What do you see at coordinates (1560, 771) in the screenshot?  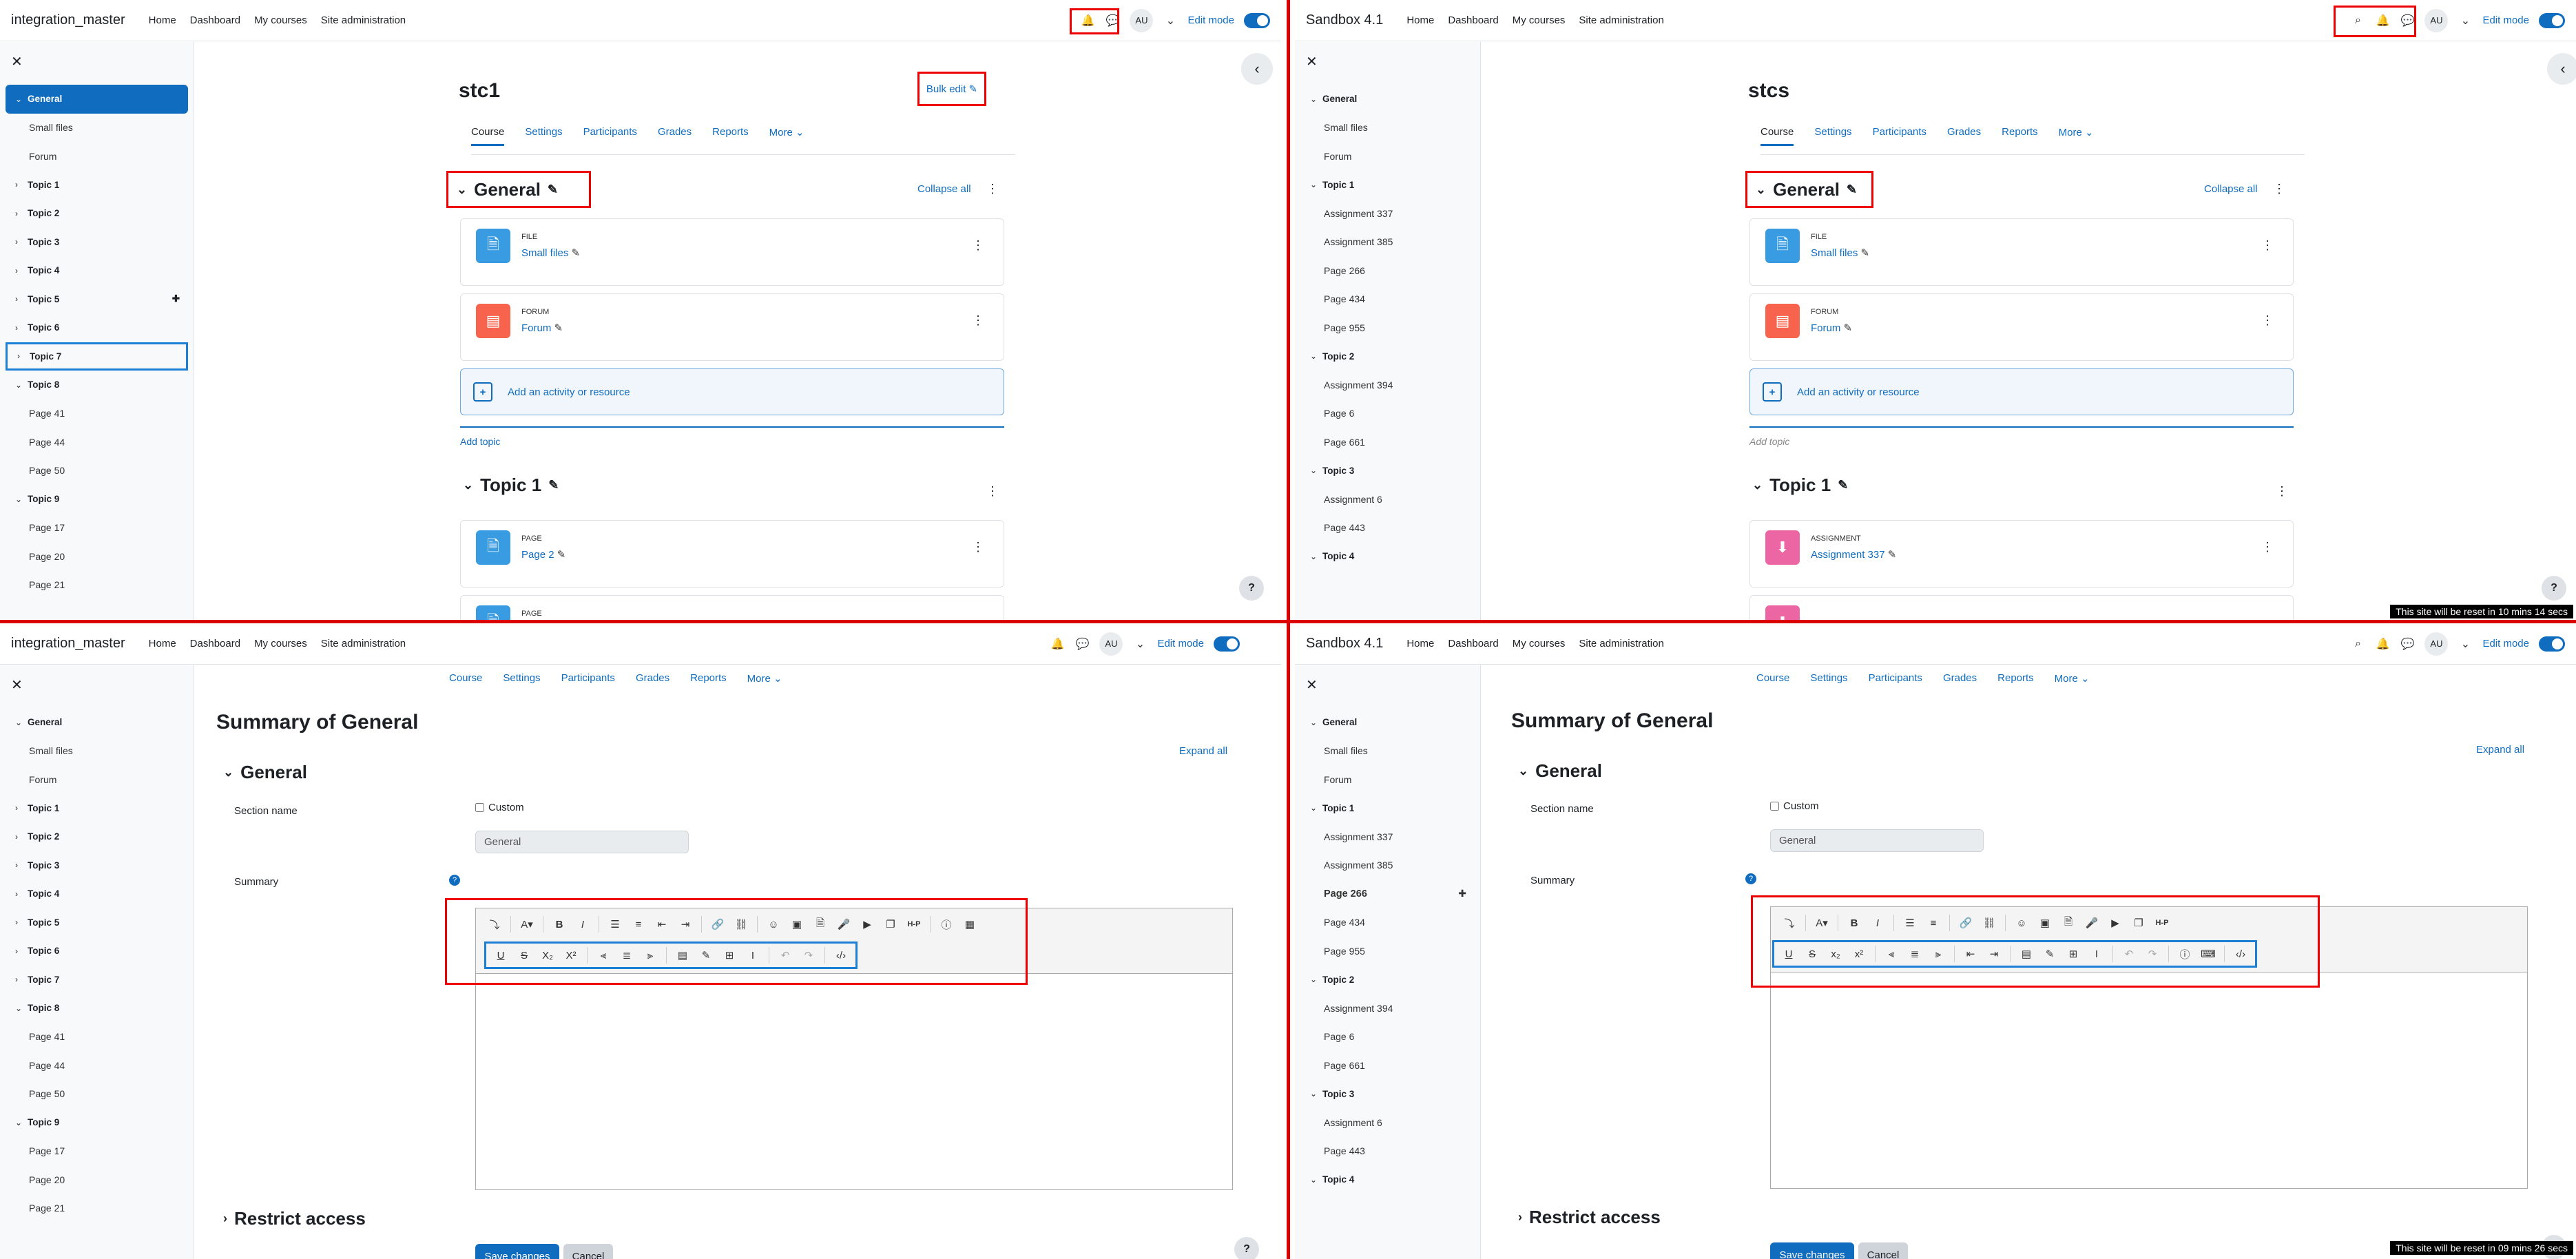 I see `fieldset-general: ⌄ General` at bounding box center [1560, 771].